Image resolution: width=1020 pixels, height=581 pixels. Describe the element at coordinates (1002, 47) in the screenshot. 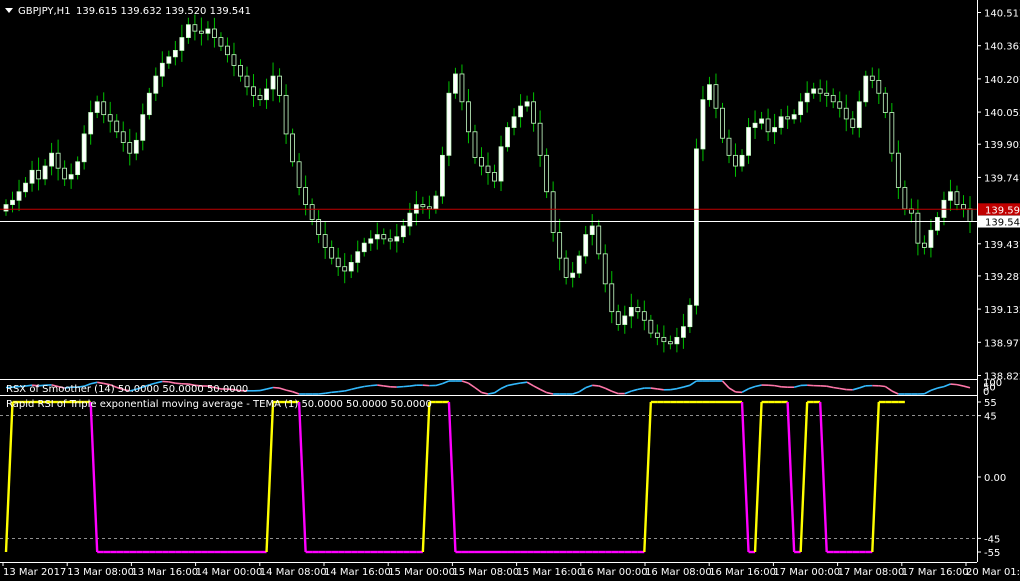

I see `price-tick-label: 140.362` at that location.